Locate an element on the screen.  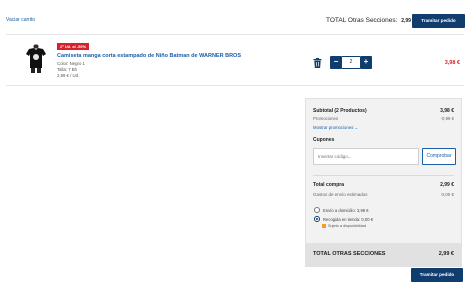
promotions-label: Promociones is located at coordinates (326, 118).